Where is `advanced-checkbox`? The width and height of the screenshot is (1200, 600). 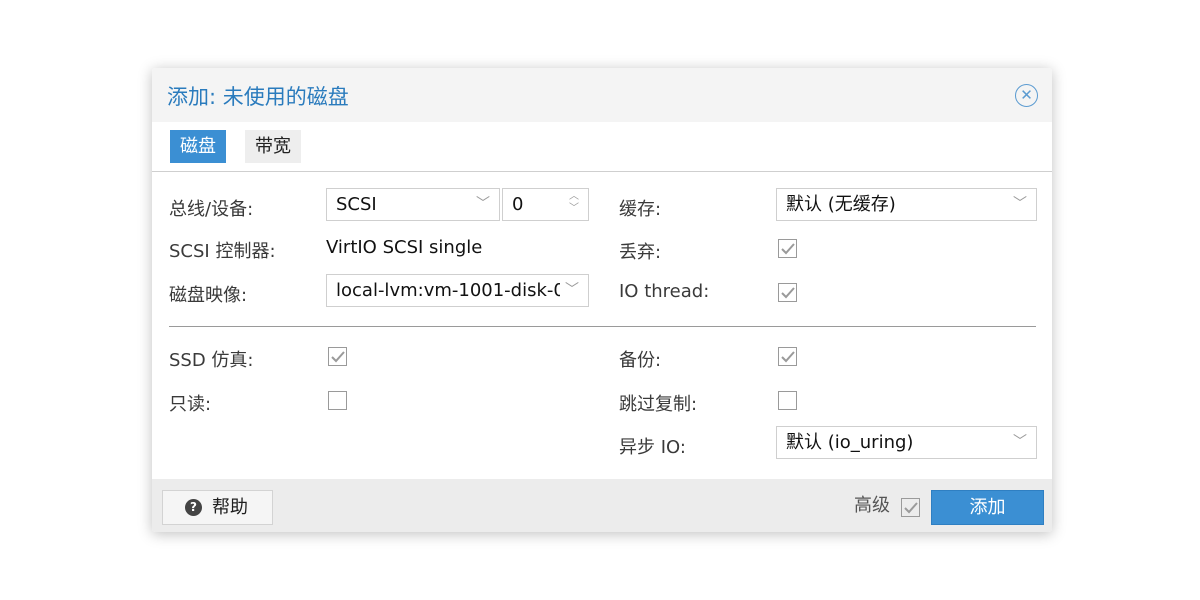 advanced-checkbox is located at coordinates (910, 507).